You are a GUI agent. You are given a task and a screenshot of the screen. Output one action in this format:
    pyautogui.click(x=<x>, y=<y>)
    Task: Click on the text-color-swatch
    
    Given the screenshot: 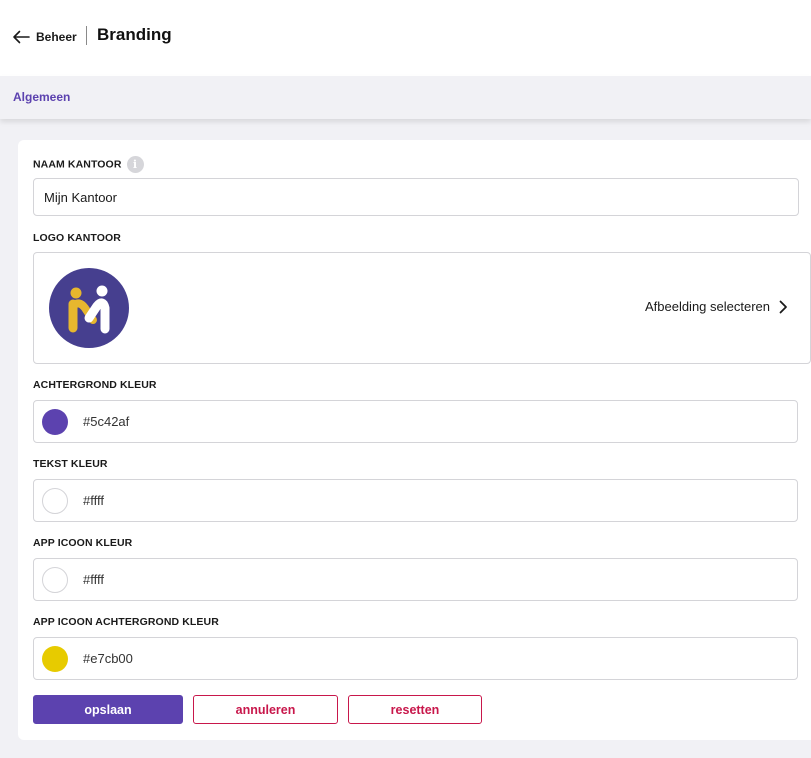 What is the action you would take?
    pyautogui.click(x=55, y=501)
    